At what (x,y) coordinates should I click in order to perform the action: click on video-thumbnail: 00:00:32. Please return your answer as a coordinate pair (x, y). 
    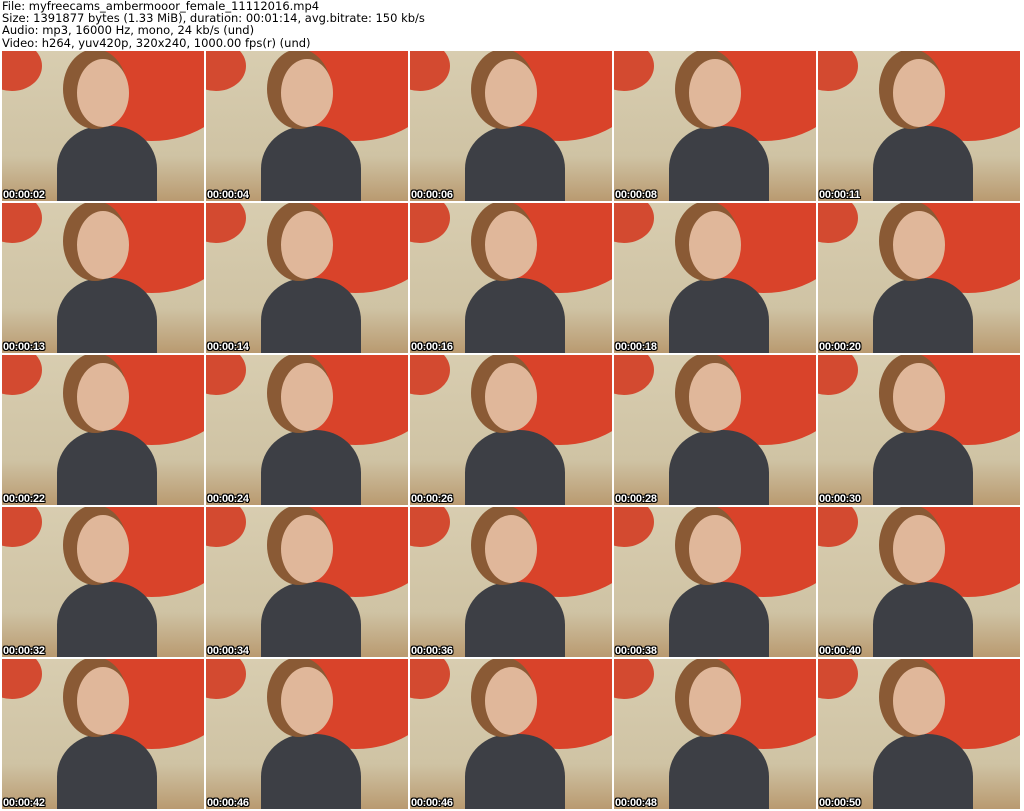
    Looking at the image, I should click on (103, 582).